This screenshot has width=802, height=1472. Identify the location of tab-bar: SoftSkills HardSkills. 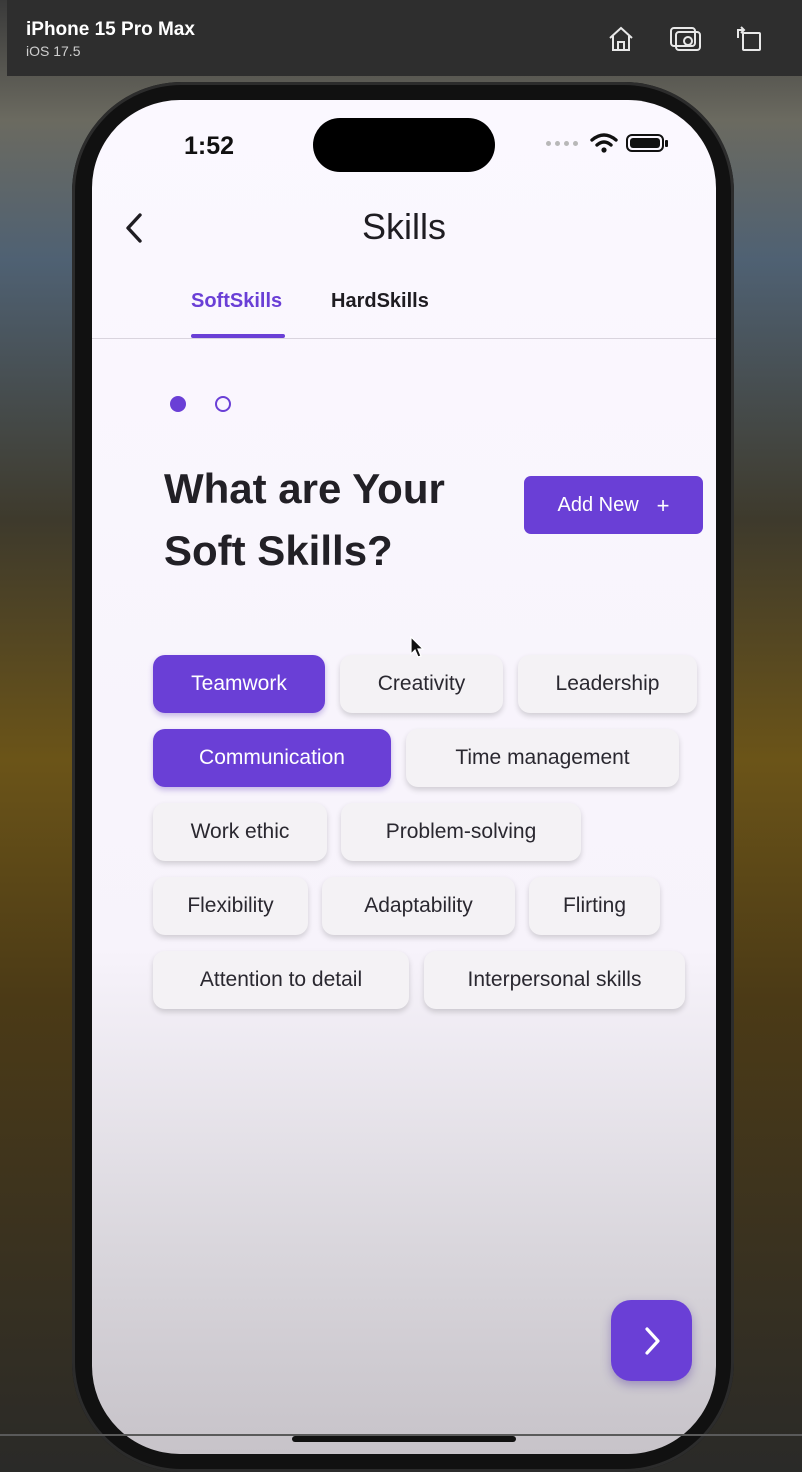
(404, 308).